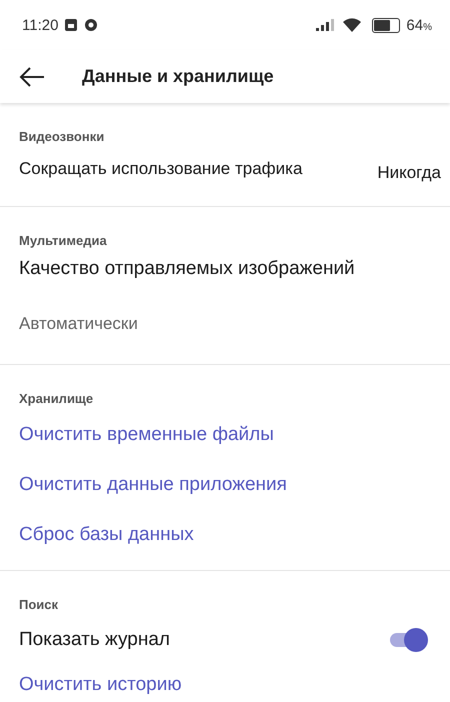 Image resolution: width=450 pixels, height=702 pixels. I want to click on notification-icon, so click(71, 25).